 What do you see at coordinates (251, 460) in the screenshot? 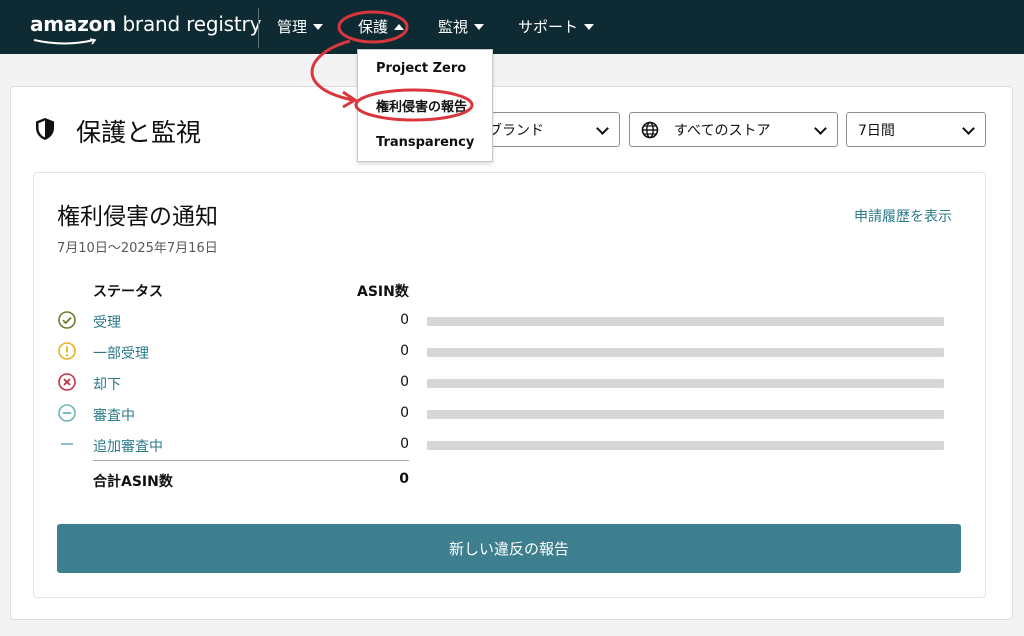
I see `total-divider` at bounding box center [251, 460].